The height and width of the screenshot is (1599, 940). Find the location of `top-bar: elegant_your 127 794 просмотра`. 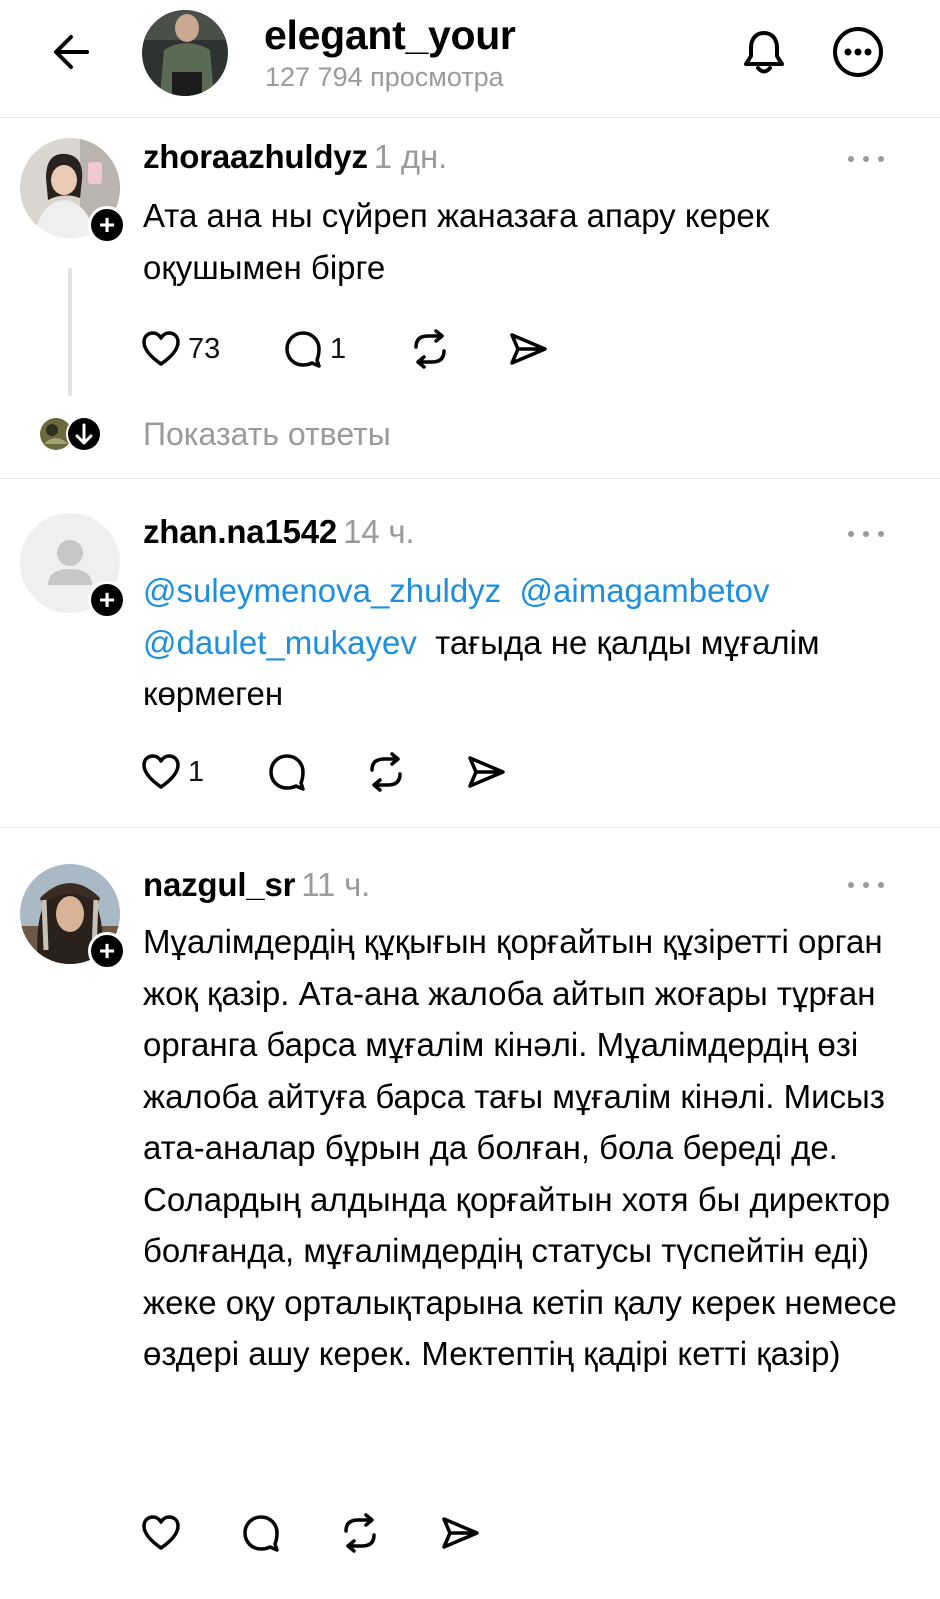

top-bar: elegant_your 127 794 просмотра is located at coordinates (470, 59).